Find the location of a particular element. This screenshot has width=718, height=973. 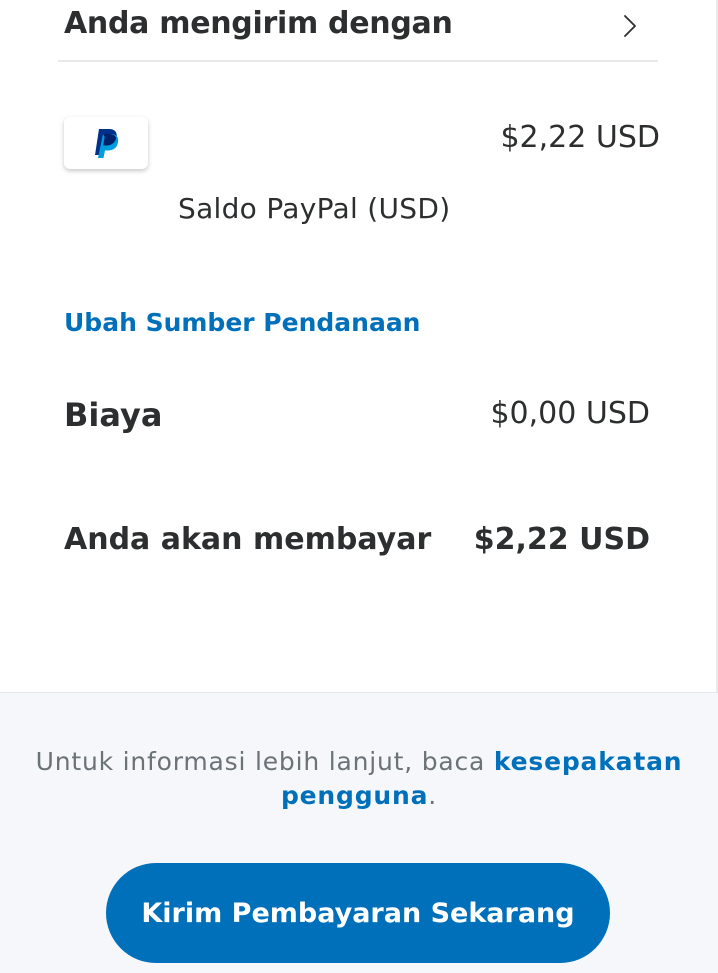

fee-amount: $0,00 USD is located at coordinates (570, 413).